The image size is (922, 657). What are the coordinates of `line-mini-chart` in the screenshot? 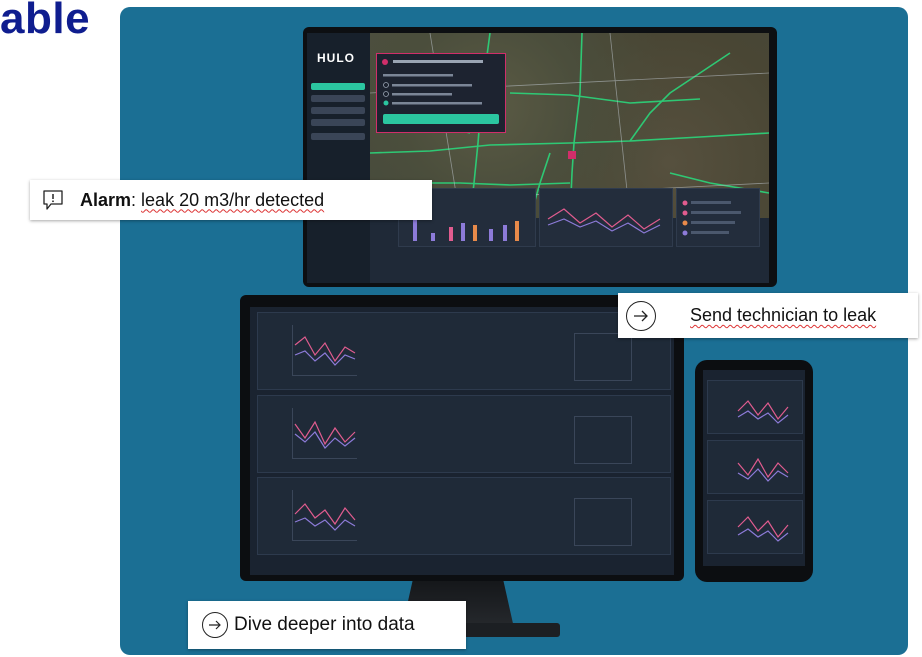 It's located at (604, 221).